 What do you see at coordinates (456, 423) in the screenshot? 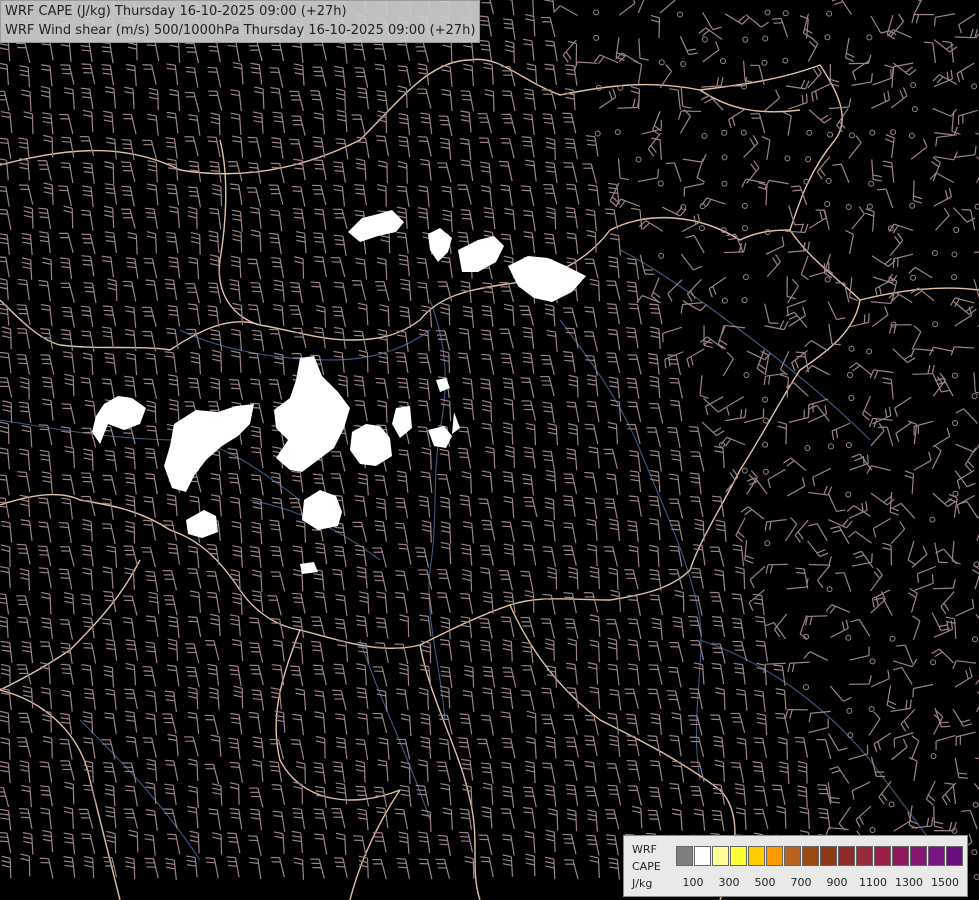
I see `cape-area` at bounding box center [456, 423].